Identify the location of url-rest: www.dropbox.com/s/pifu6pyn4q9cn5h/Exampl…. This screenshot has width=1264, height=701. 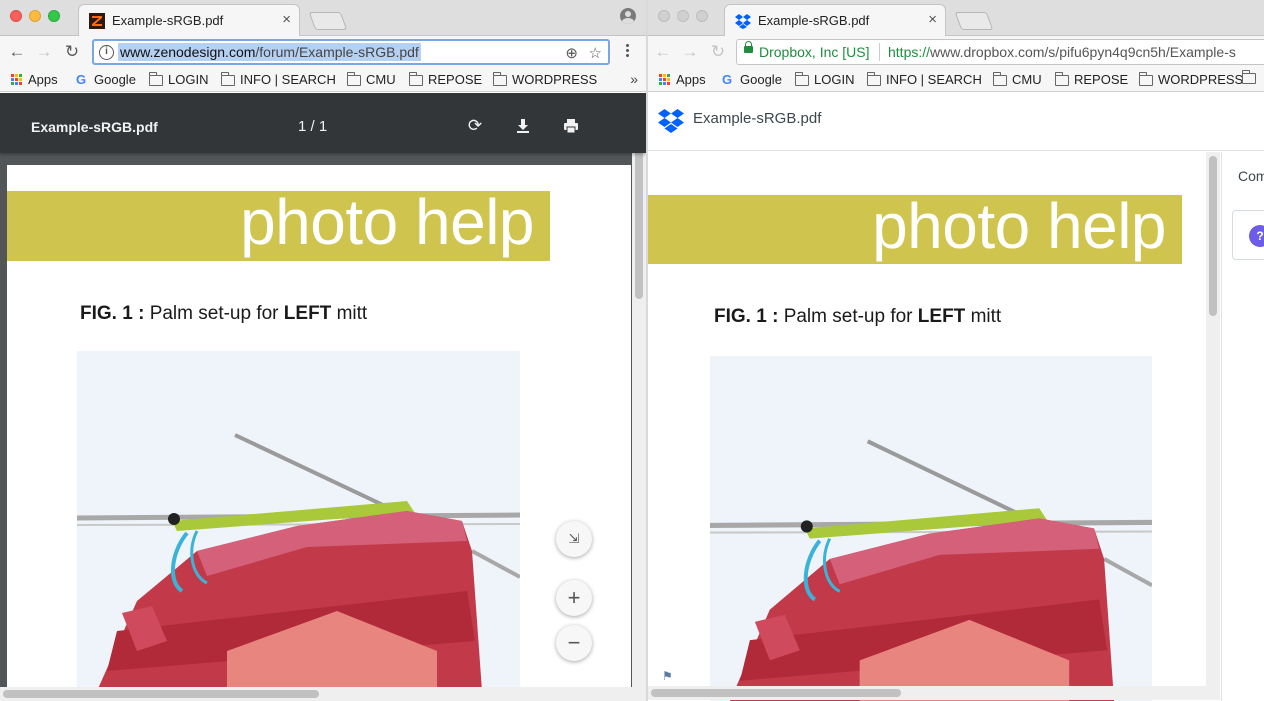
(1083, 52).